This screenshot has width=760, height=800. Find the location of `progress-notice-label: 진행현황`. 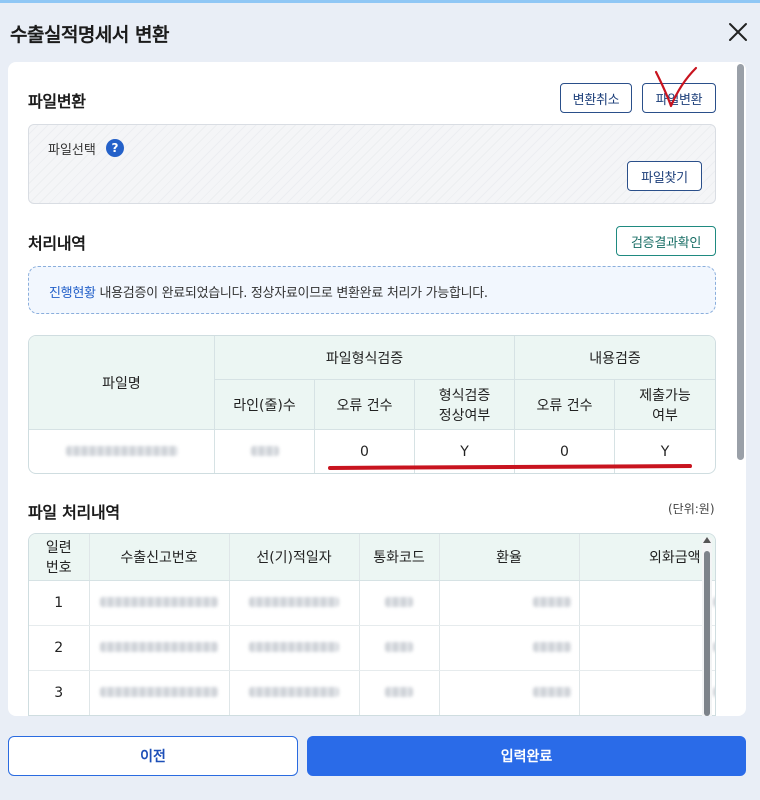

progress-notice-label: 진행현황 is located at coordinates (72, 293).